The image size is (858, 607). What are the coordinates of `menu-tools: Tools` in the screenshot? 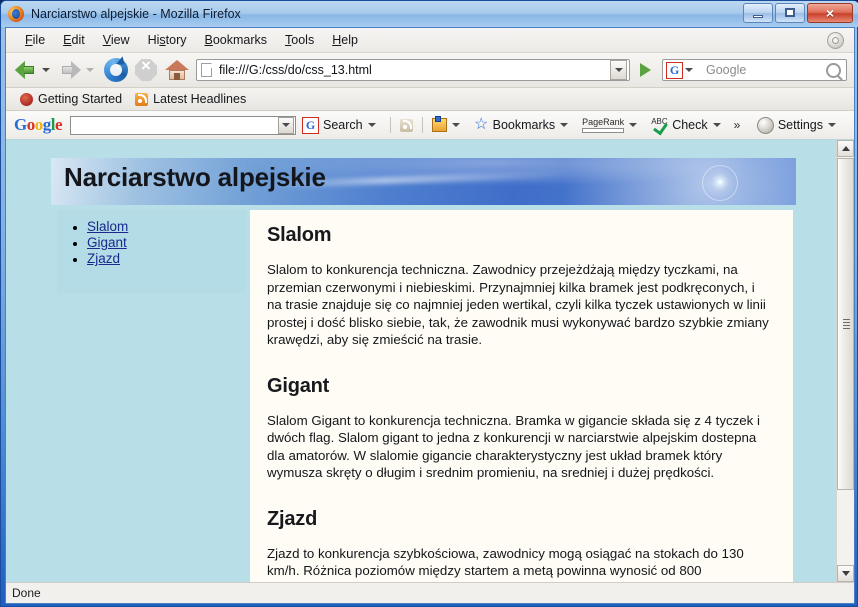 It's located at (299, 40).